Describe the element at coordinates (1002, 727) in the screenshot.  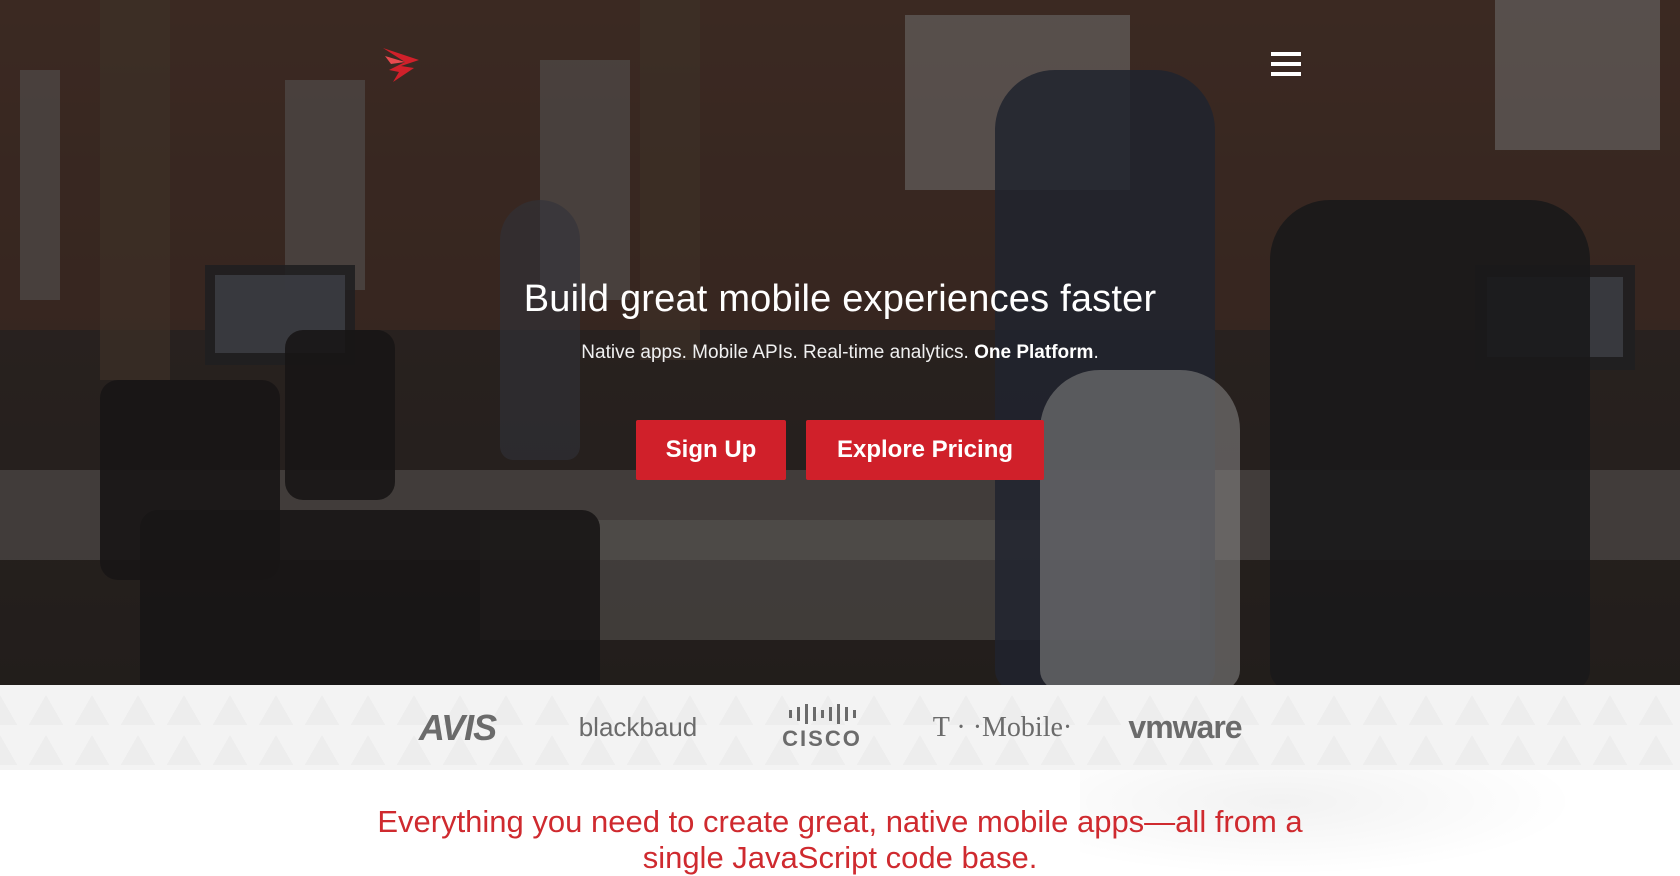
I see `tmobile-logo: T · ·Mobile·` at that location.